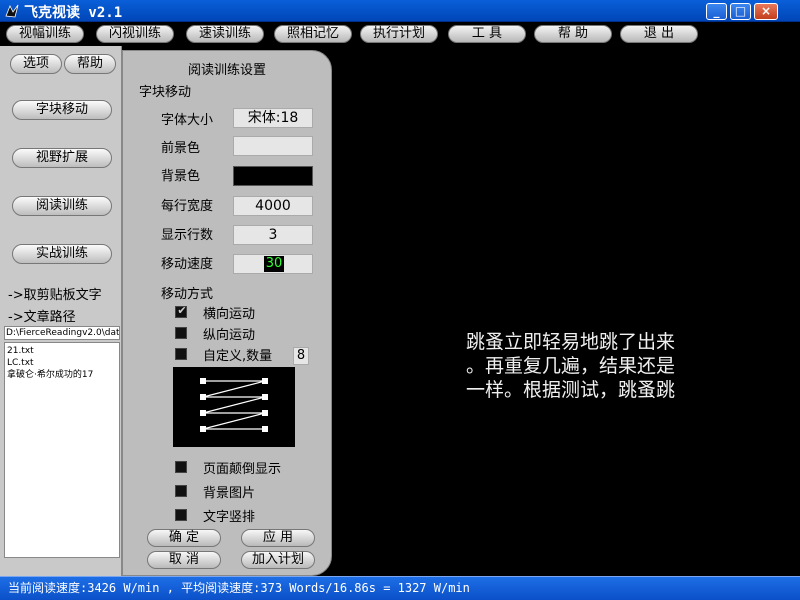  I want to click on article-path-link: ->文章路径, so click(42, 315).